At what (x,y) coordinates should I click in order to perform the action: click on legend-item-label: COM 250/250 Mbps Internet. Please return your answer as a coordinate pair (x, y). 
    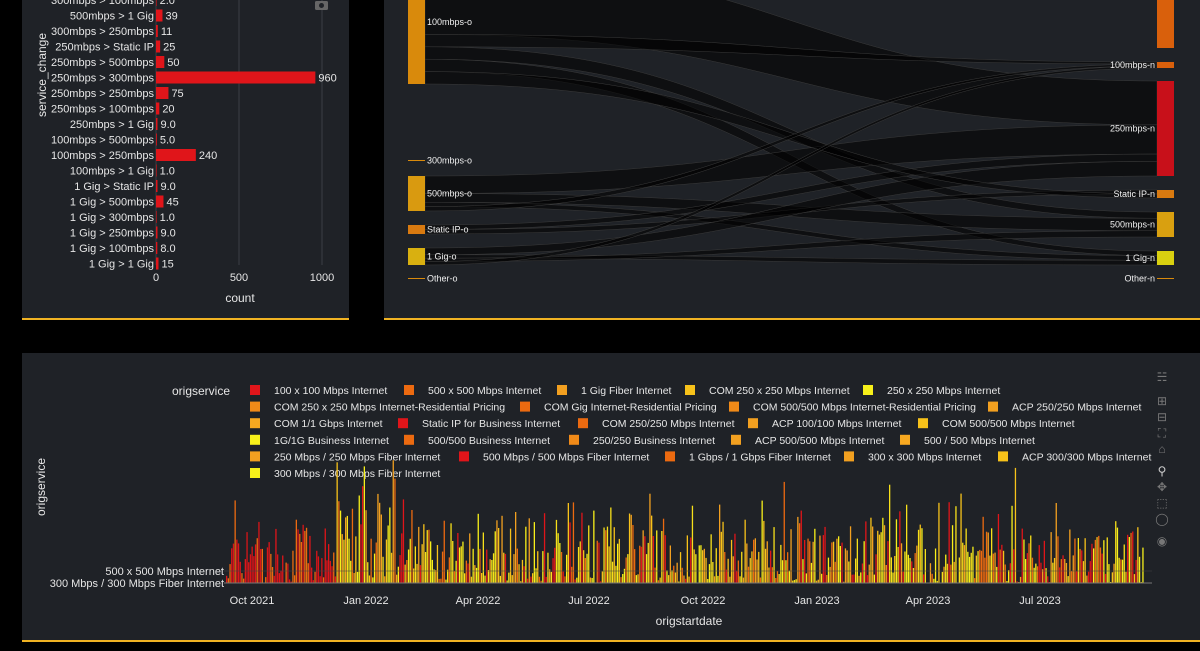
    Looking at the image, I should click on (668, 424).